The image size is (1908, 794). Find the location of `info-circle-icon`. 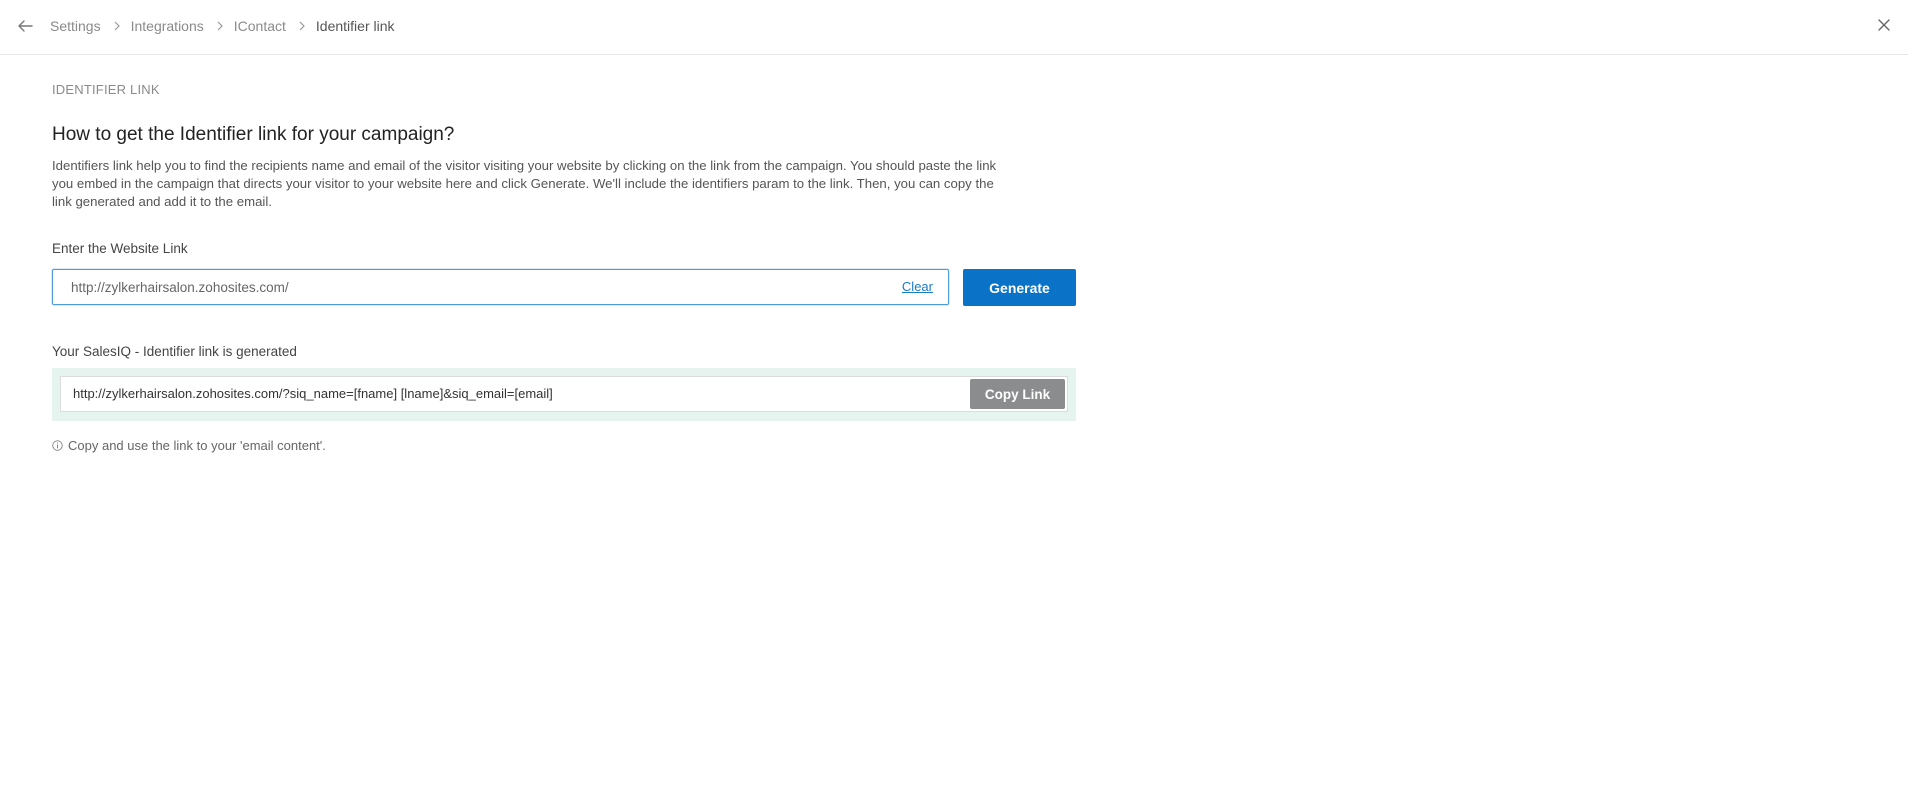

info-circle-icon is located at coordinates (57, 445).